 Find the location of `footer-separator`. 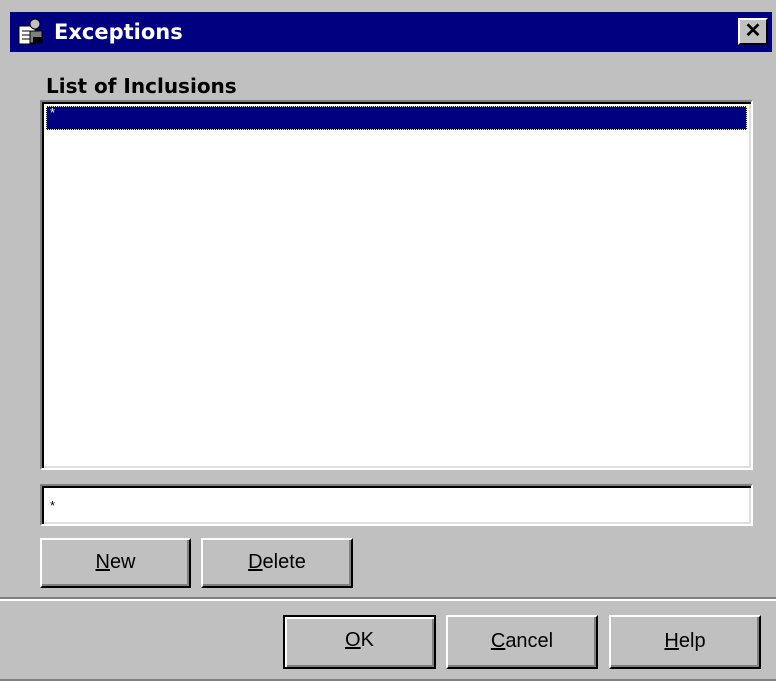

footer-separator is located at coordinates (388, 599).